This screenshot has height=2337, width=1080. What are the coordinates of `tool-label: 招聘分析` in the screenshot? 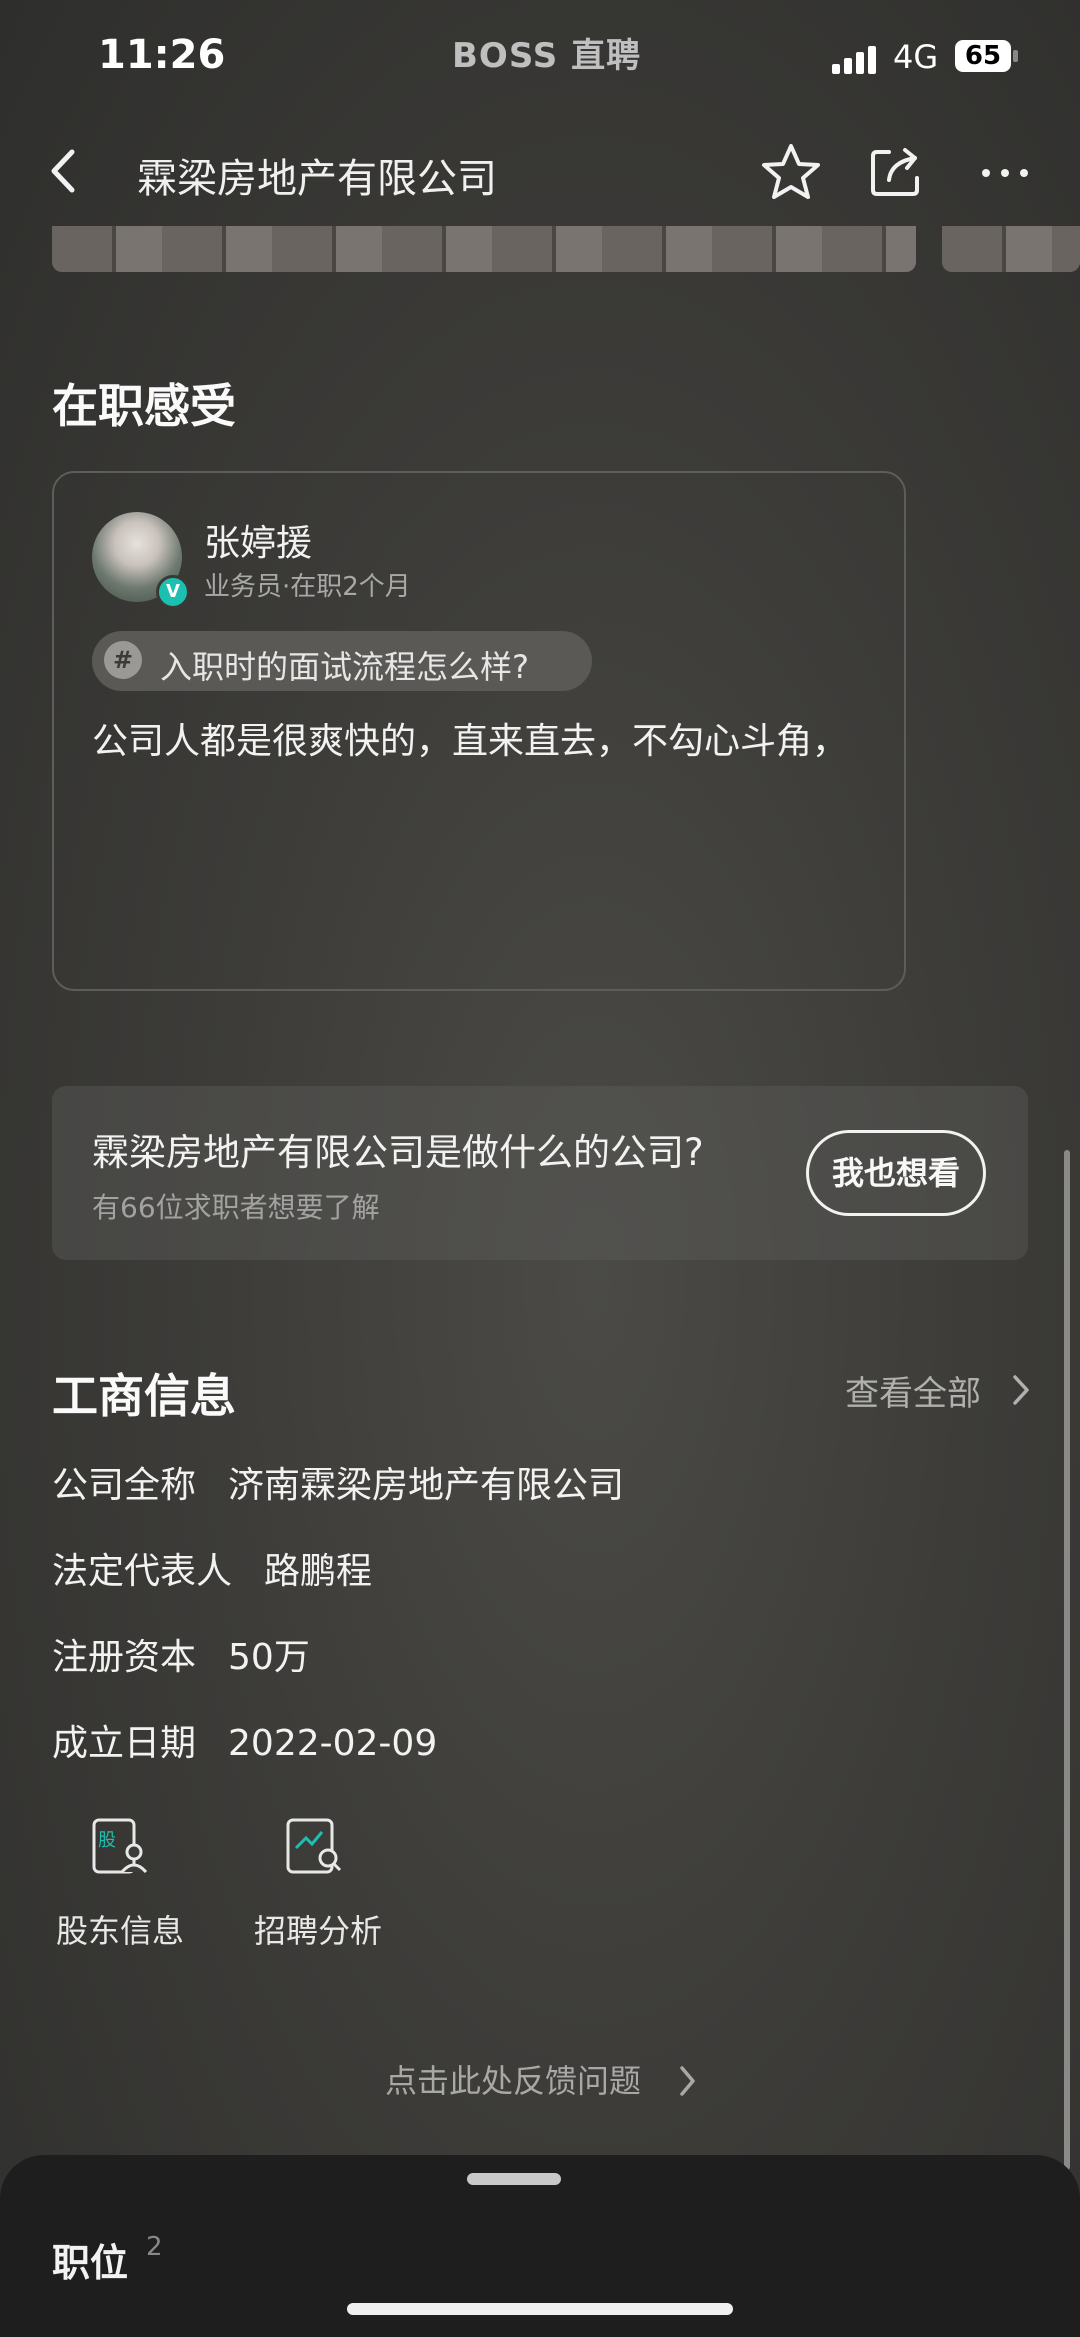 It's located at (318, 1931).